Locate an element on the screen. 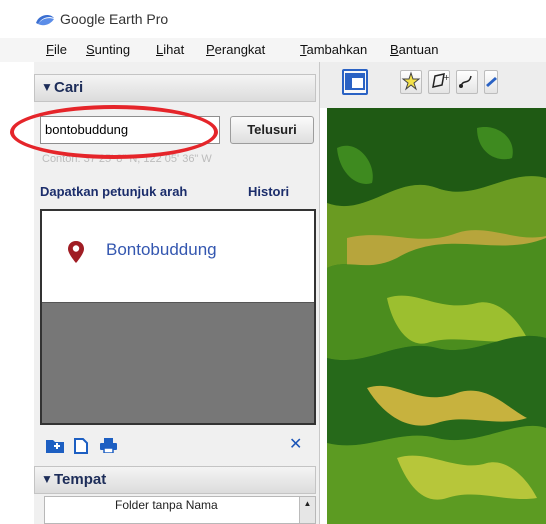  add-path-button is located at coordinates (467, 82).